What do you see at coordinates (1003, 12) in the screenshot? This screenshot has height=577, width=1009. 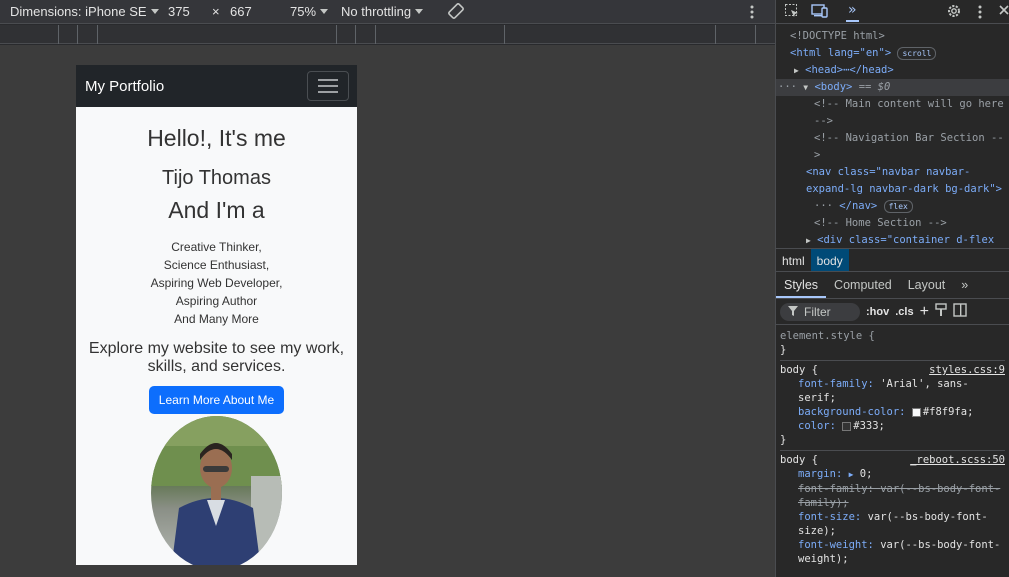 I see `close-icon` at bounding box center [1003, 12].